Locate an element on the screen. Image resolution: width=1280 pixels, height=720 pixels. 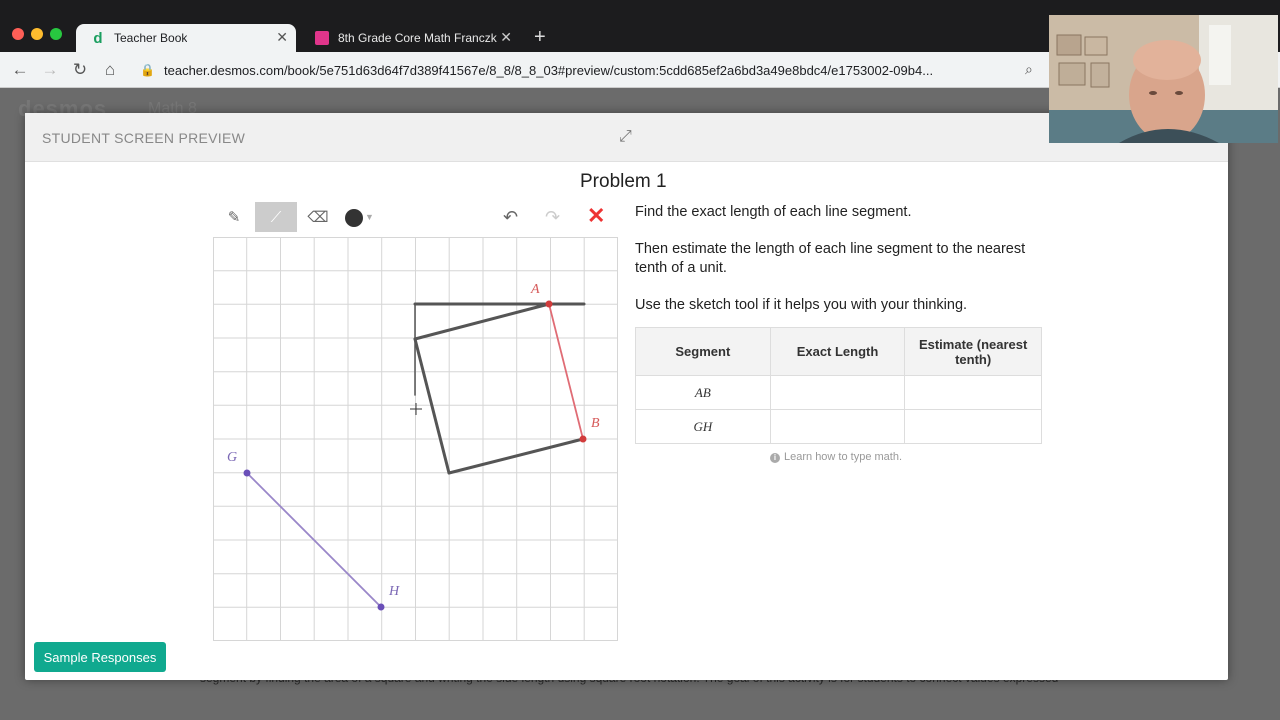
tab-math-sheet: 8th Grade Core Math Franczk ✕ is located at coordinates (410, 38).